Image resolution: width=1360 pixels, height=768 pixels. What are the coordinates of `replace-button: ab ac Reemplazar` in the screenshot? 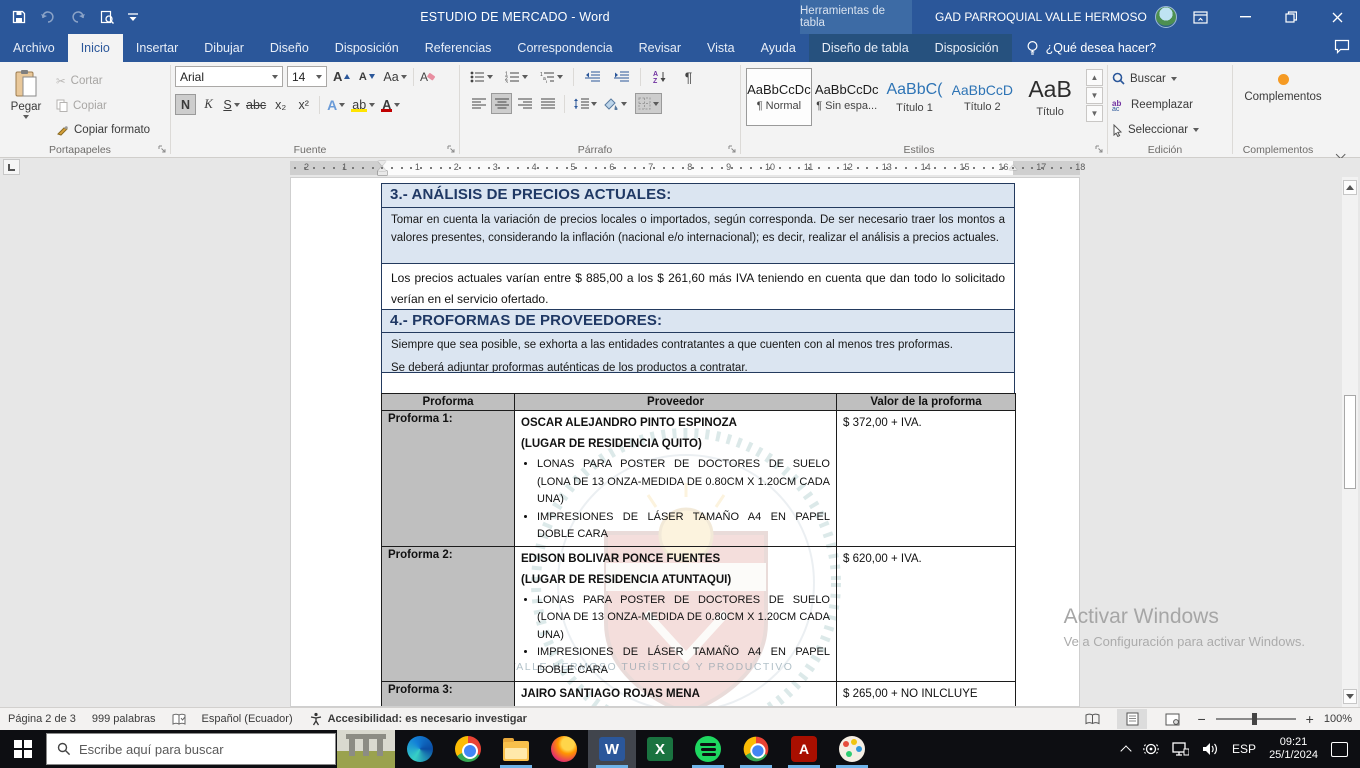 It's located at (1170, 105).